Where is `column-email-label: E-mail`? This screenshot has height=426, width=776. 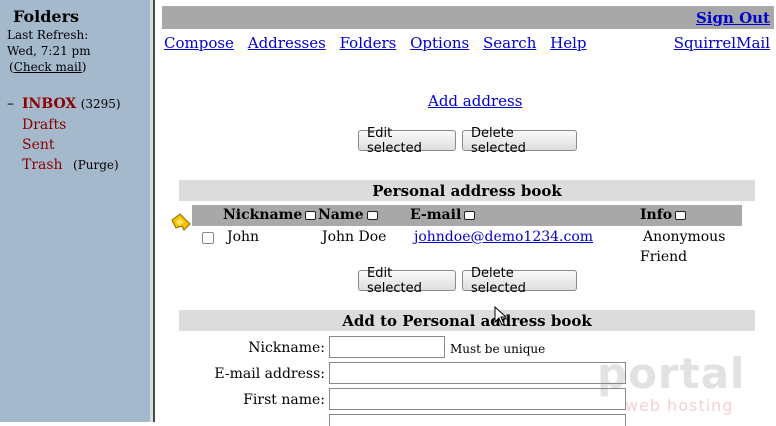
column-email-label: E-mail is located at coordinates (436, 215).